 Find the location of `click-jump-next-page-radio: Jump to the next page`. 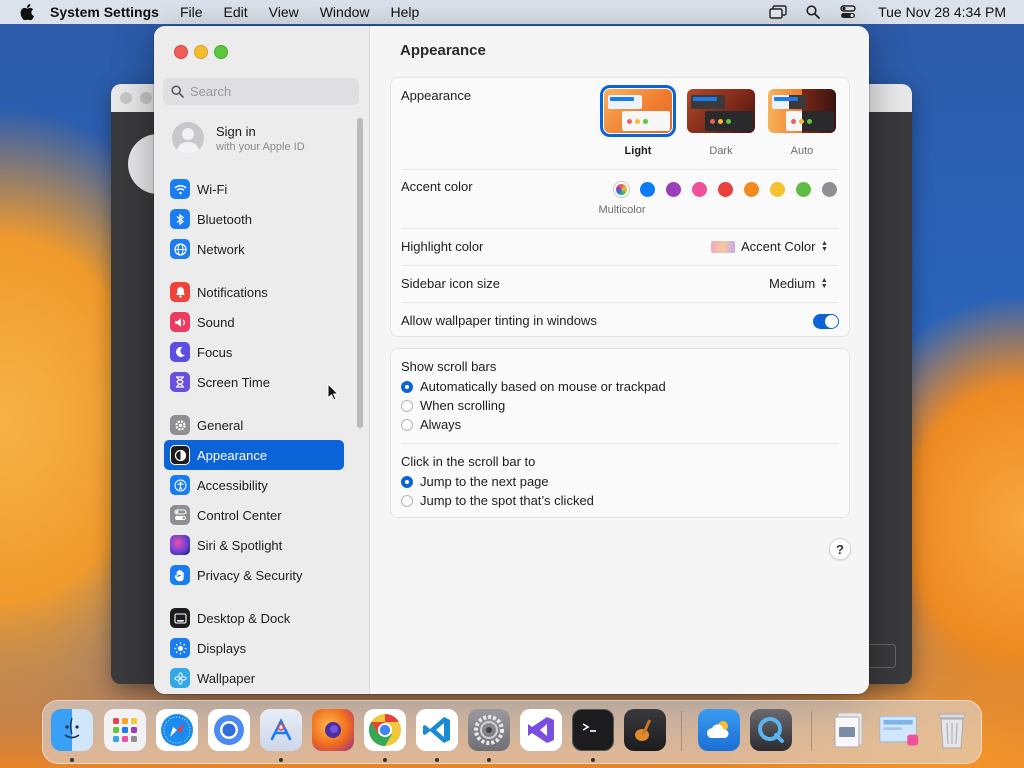

click-jump-next-page-radio: Jump to the next page is located at coordinates (475, 481).